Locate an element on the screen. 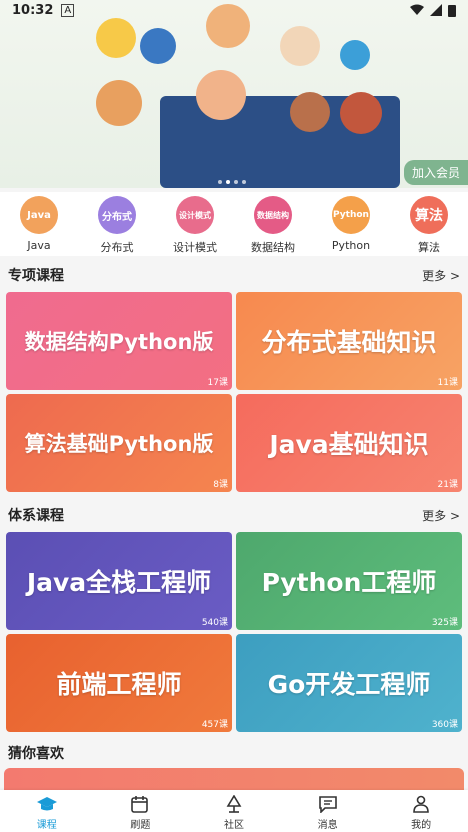 This screenshot has width=468, height=832. category-distributed: 分布式 分布式 is located at coordinates (117, 224).